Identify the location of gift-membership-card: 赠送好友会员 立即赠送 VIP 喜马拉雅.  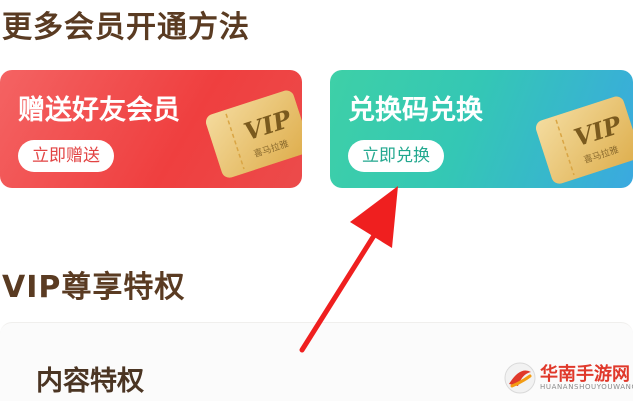
(151, 129).